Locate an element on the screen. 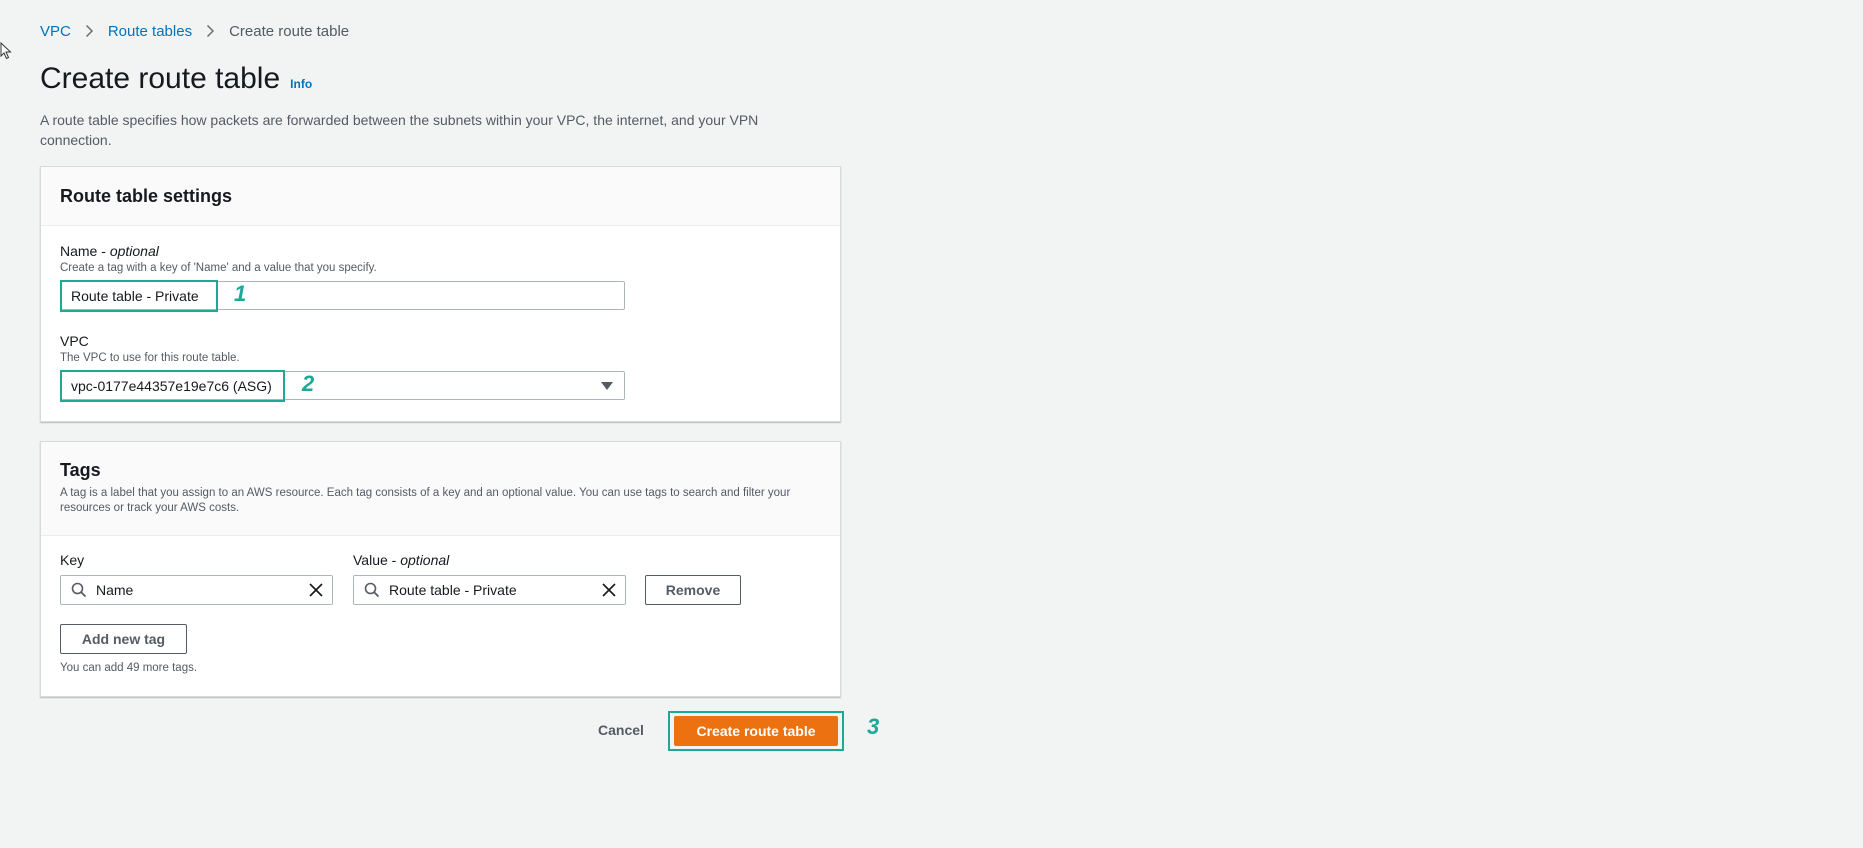 The image size is (1863, 848). remove-tag-button: Remove is located at coordinates (693, 590).